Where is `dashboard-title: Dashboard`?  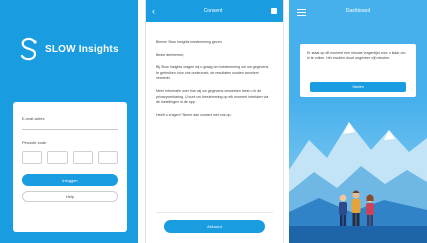 dashboard-title: Dashboard is located at coordinates (358, 11).